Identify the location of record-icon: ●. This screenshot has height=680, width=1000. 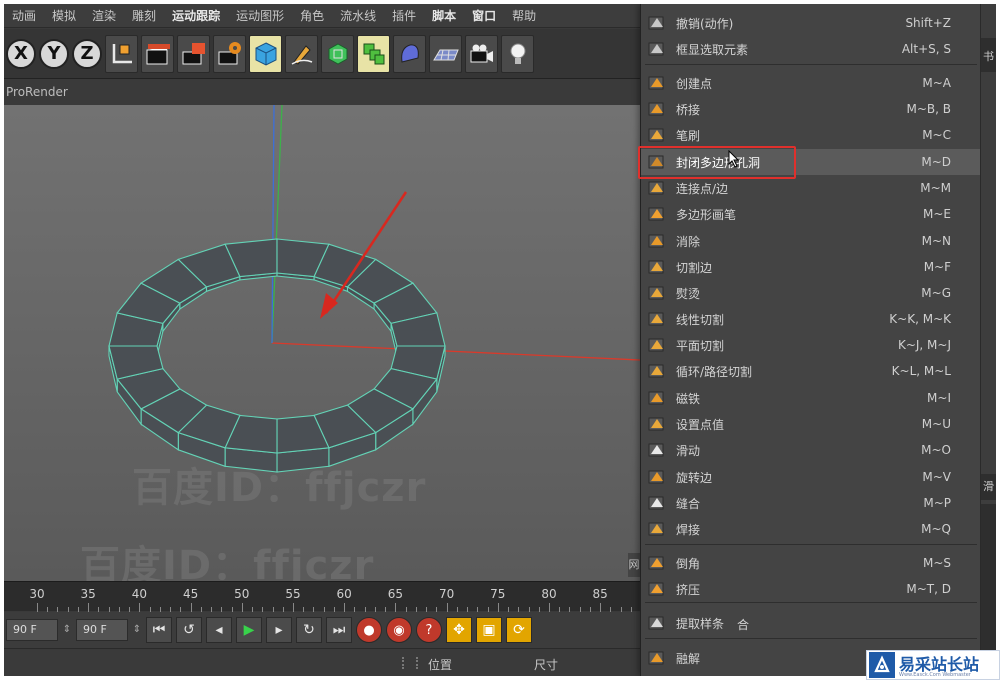
(369, 630).